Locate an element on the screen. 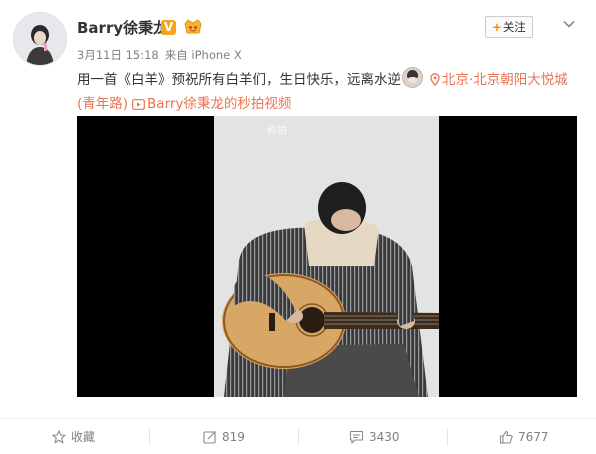  video-link: Barry徐秉龙的秒拍视频 is located at coordinates (209, 104).